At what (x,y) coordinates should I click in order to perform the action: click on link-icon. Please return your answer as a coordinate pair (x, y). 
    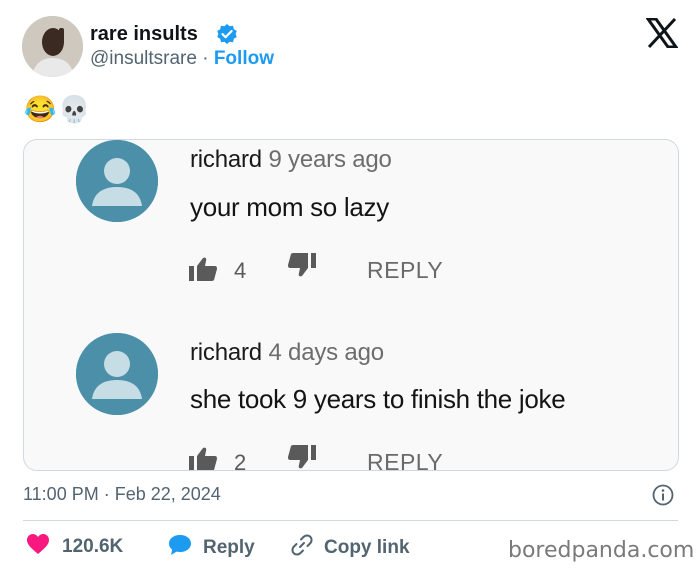
    Looking at the image, I should click on (302, 548).